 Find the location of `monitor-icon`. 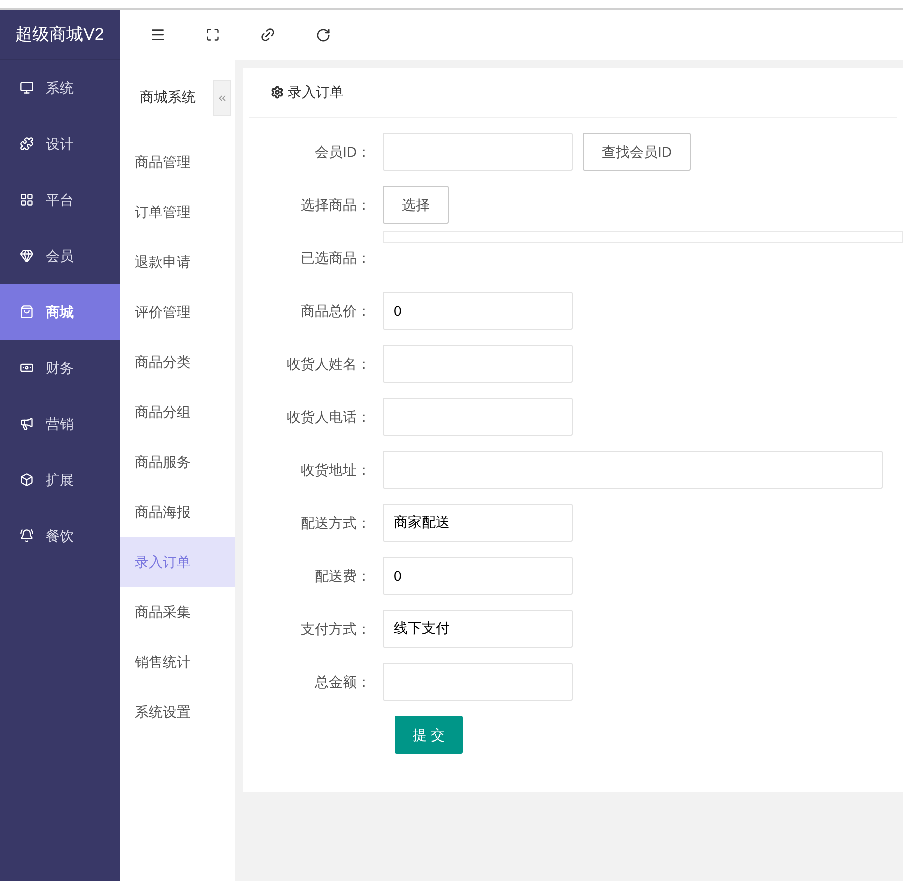

monitor-icon is located at coordinates (27, 88).